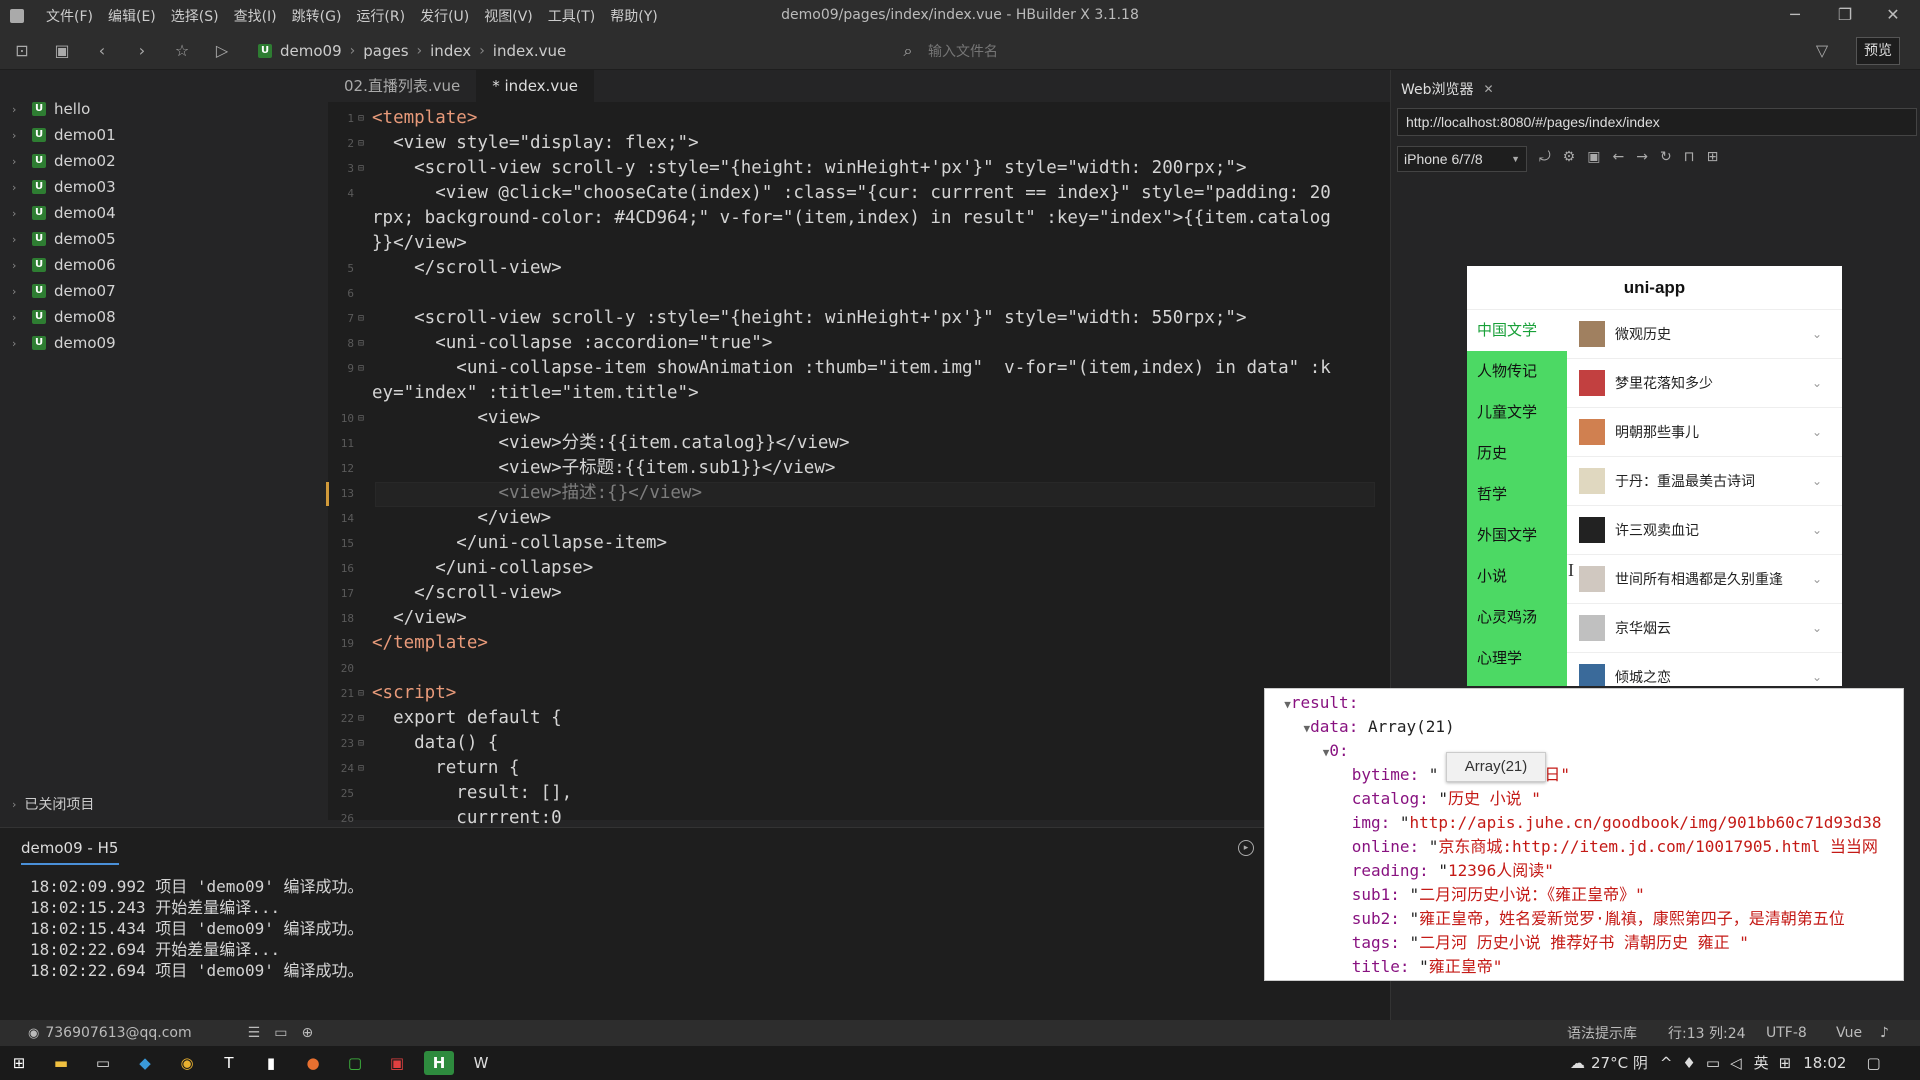 This screenshot has width=1920, height=1080. What do you see at coordinates (182, 51) in the screenshot?
I see `star-icon: ☆` at bounding box center [182, 51].